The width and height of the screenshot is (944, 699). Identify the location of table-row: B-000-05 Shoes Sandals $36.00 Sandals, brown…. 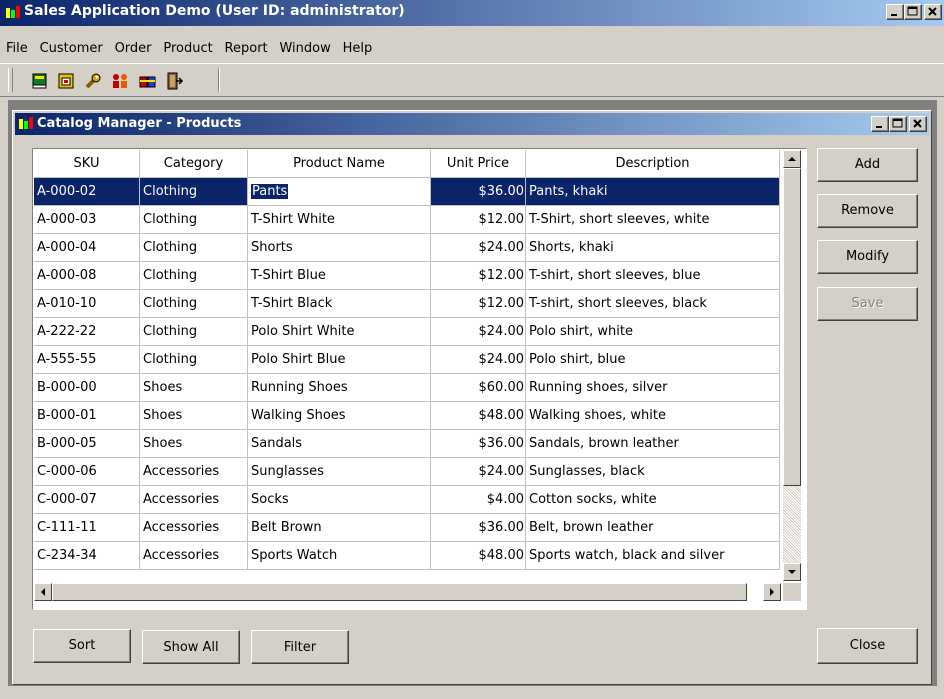
(407, 444).